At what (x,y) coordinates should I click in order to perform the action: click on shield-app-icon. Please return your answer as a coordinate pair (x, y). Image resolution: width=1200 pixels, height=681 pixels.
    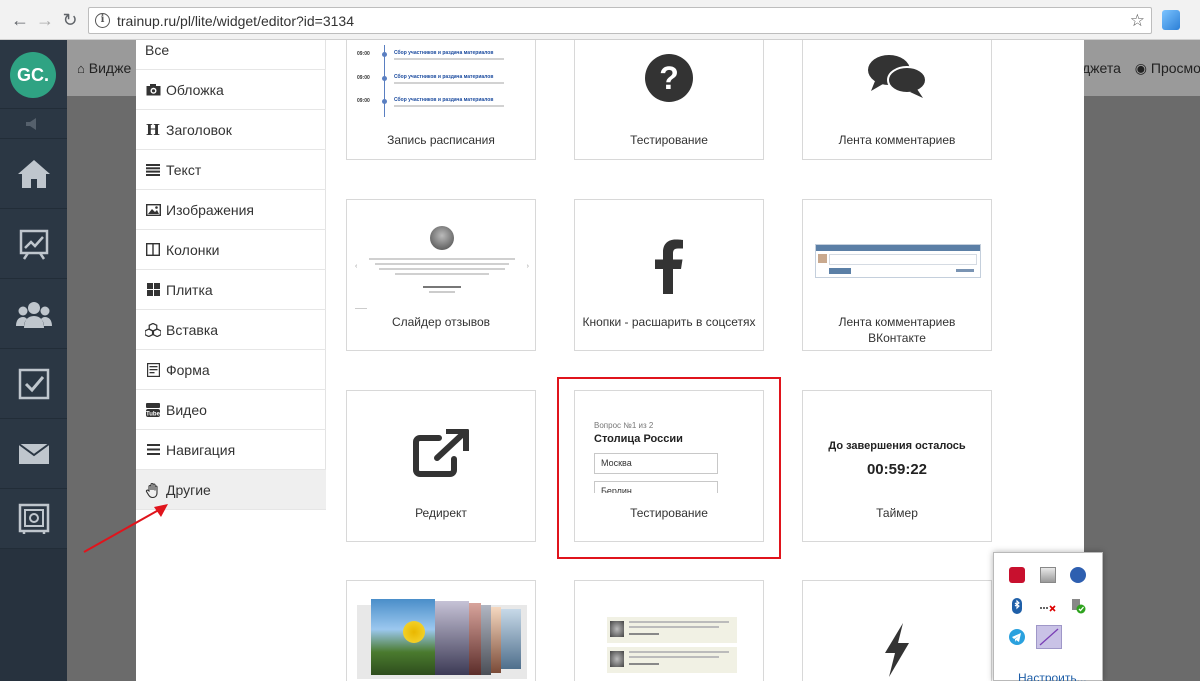
    Looking at the image, I should click on (1048, 575).